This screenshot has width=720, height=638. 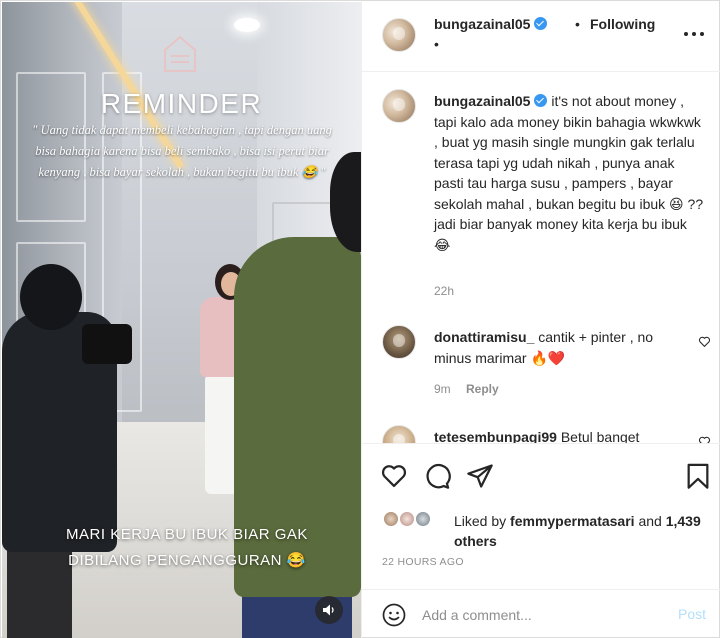 I want to click on liked-by-user: femmypermatasari, so click(x=572, y=521).